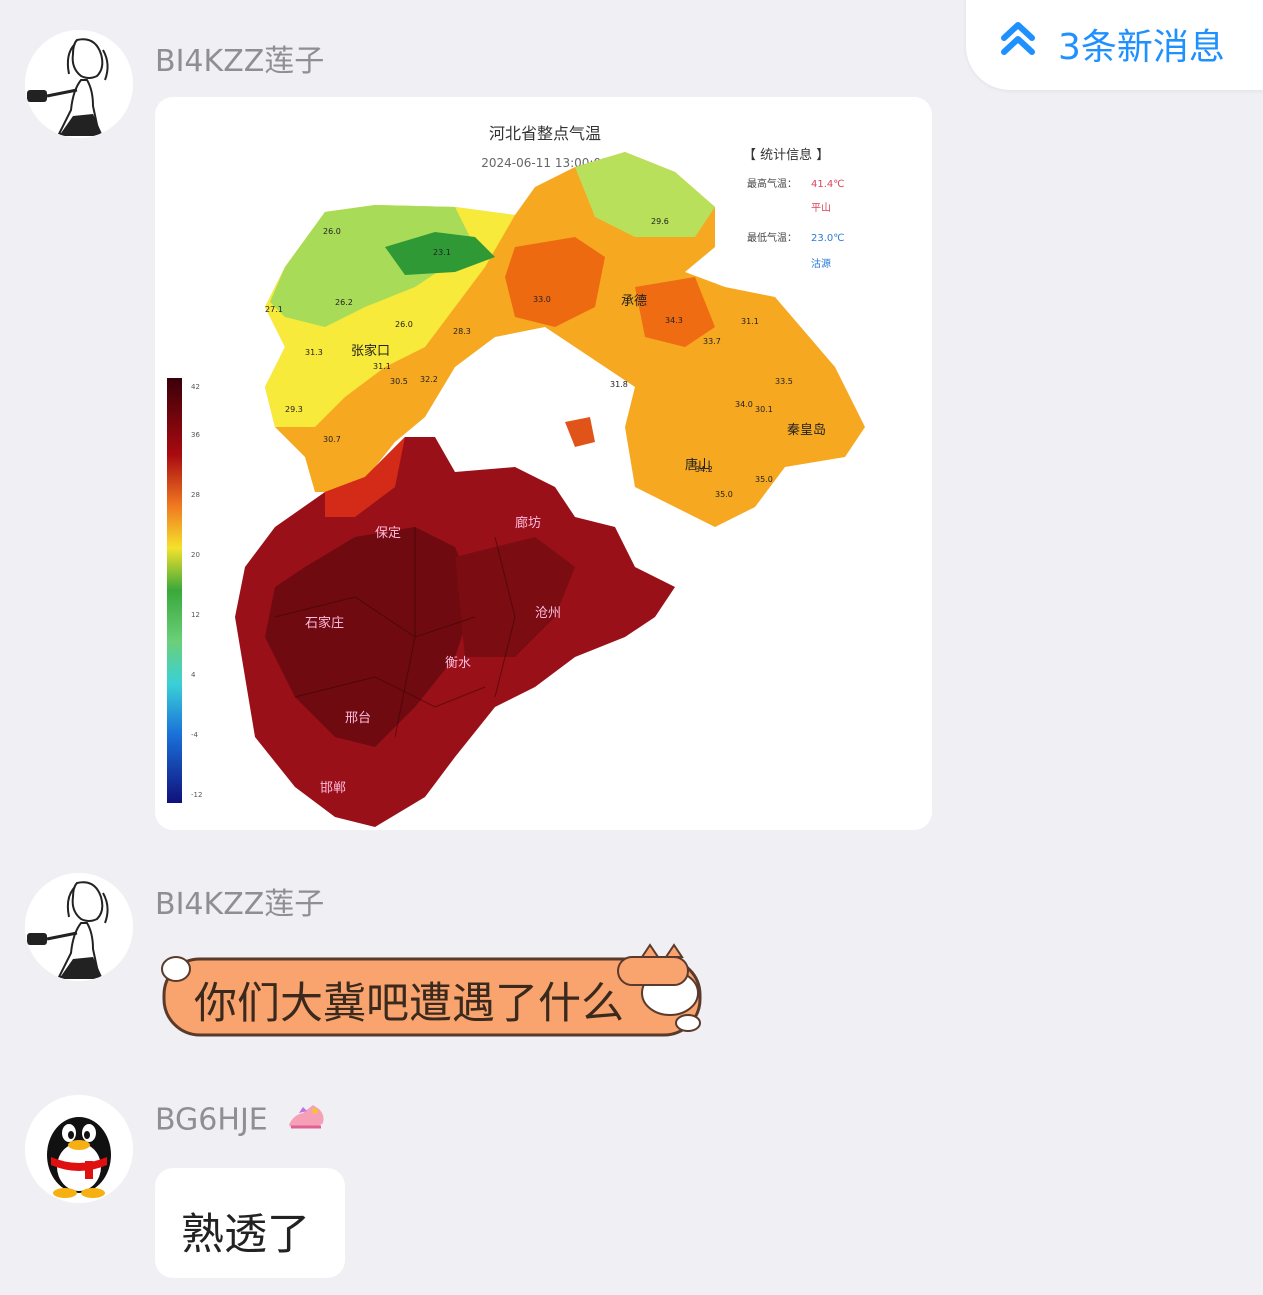  I want to click on message-bubble: 熟透了, so click(250, 1223).